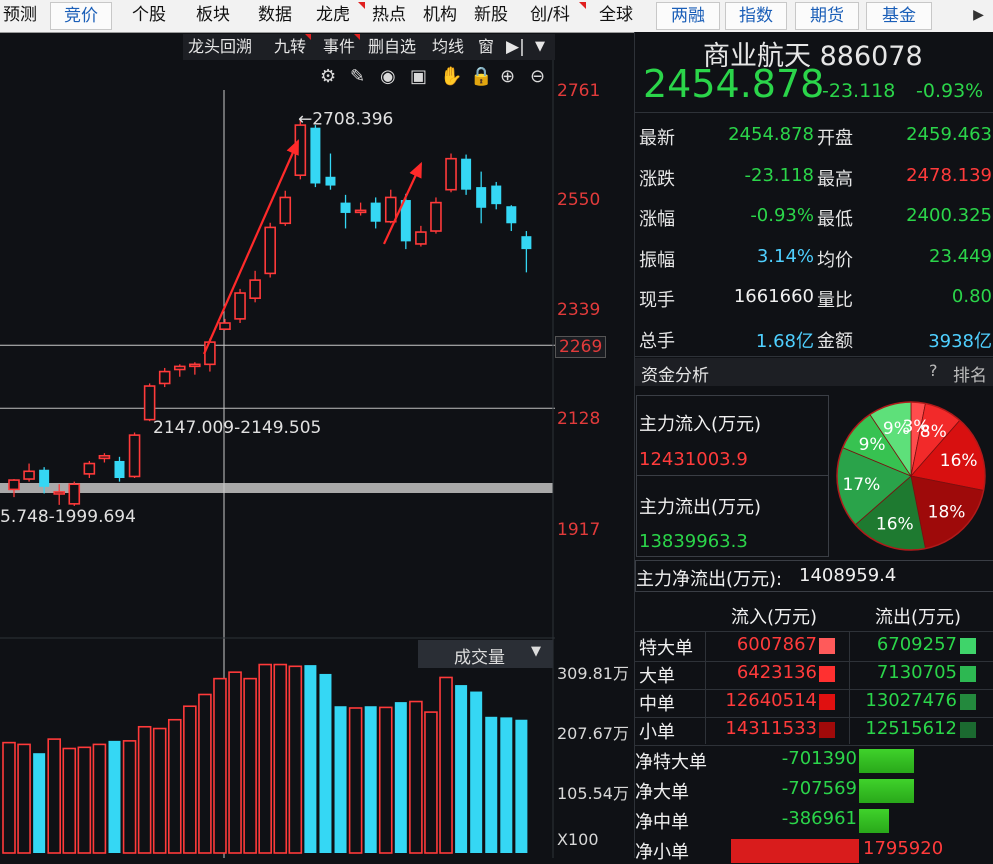 This screenshot has width=993, height=864. Describe the element at coordinates (782, 215) in the screenshot. I see `quote-value: -0.93%` at that location.